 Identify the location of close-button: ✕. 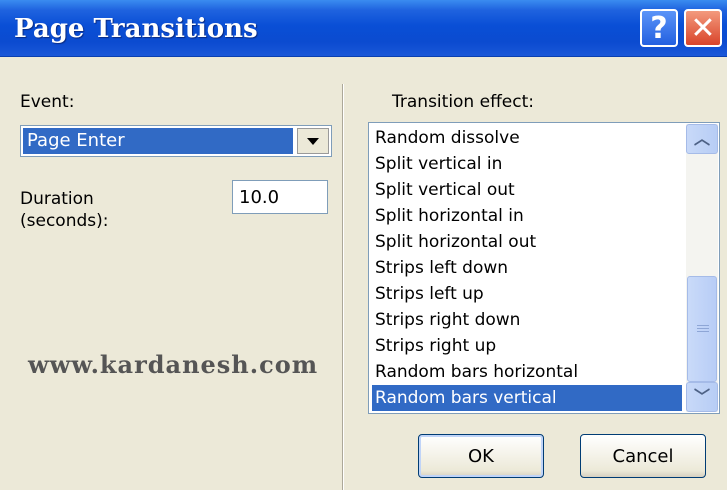
(703, 28).